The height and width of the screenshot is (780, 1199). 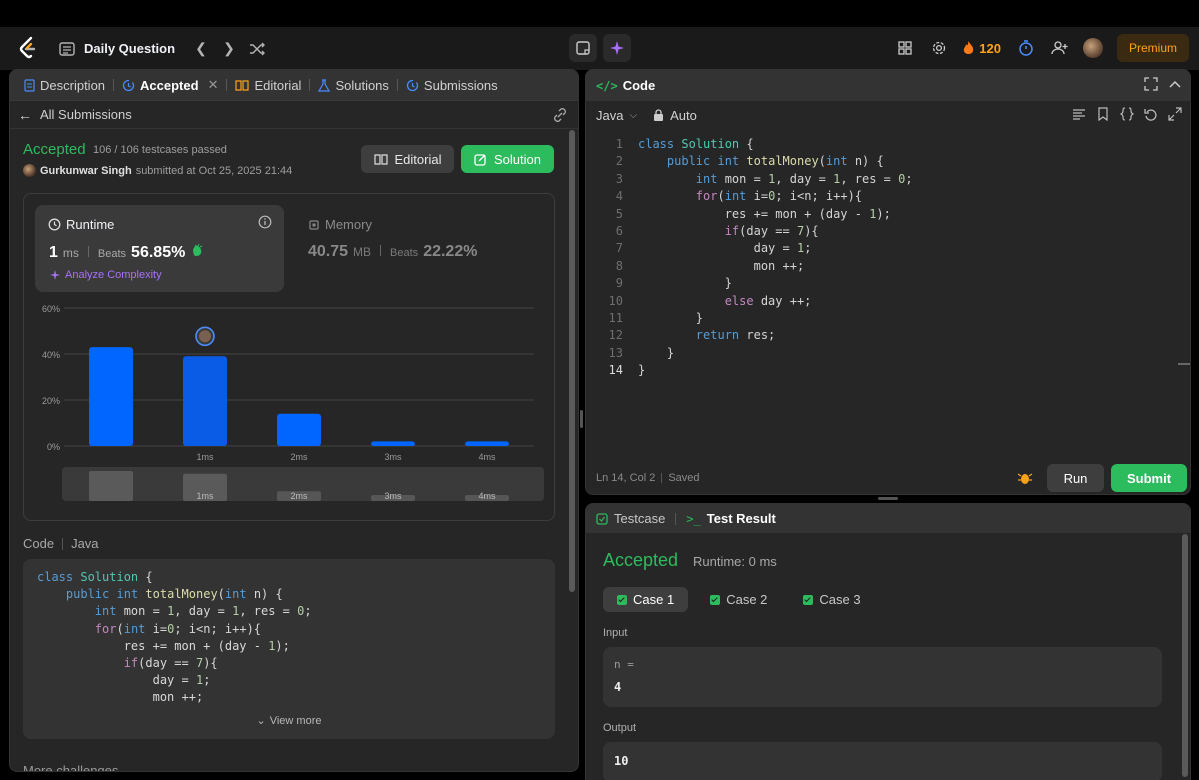 What do you see at coordinates (393, 496) in the screenshot?
I see `minimap-label: 3ms` at bounding box center [393, 496].